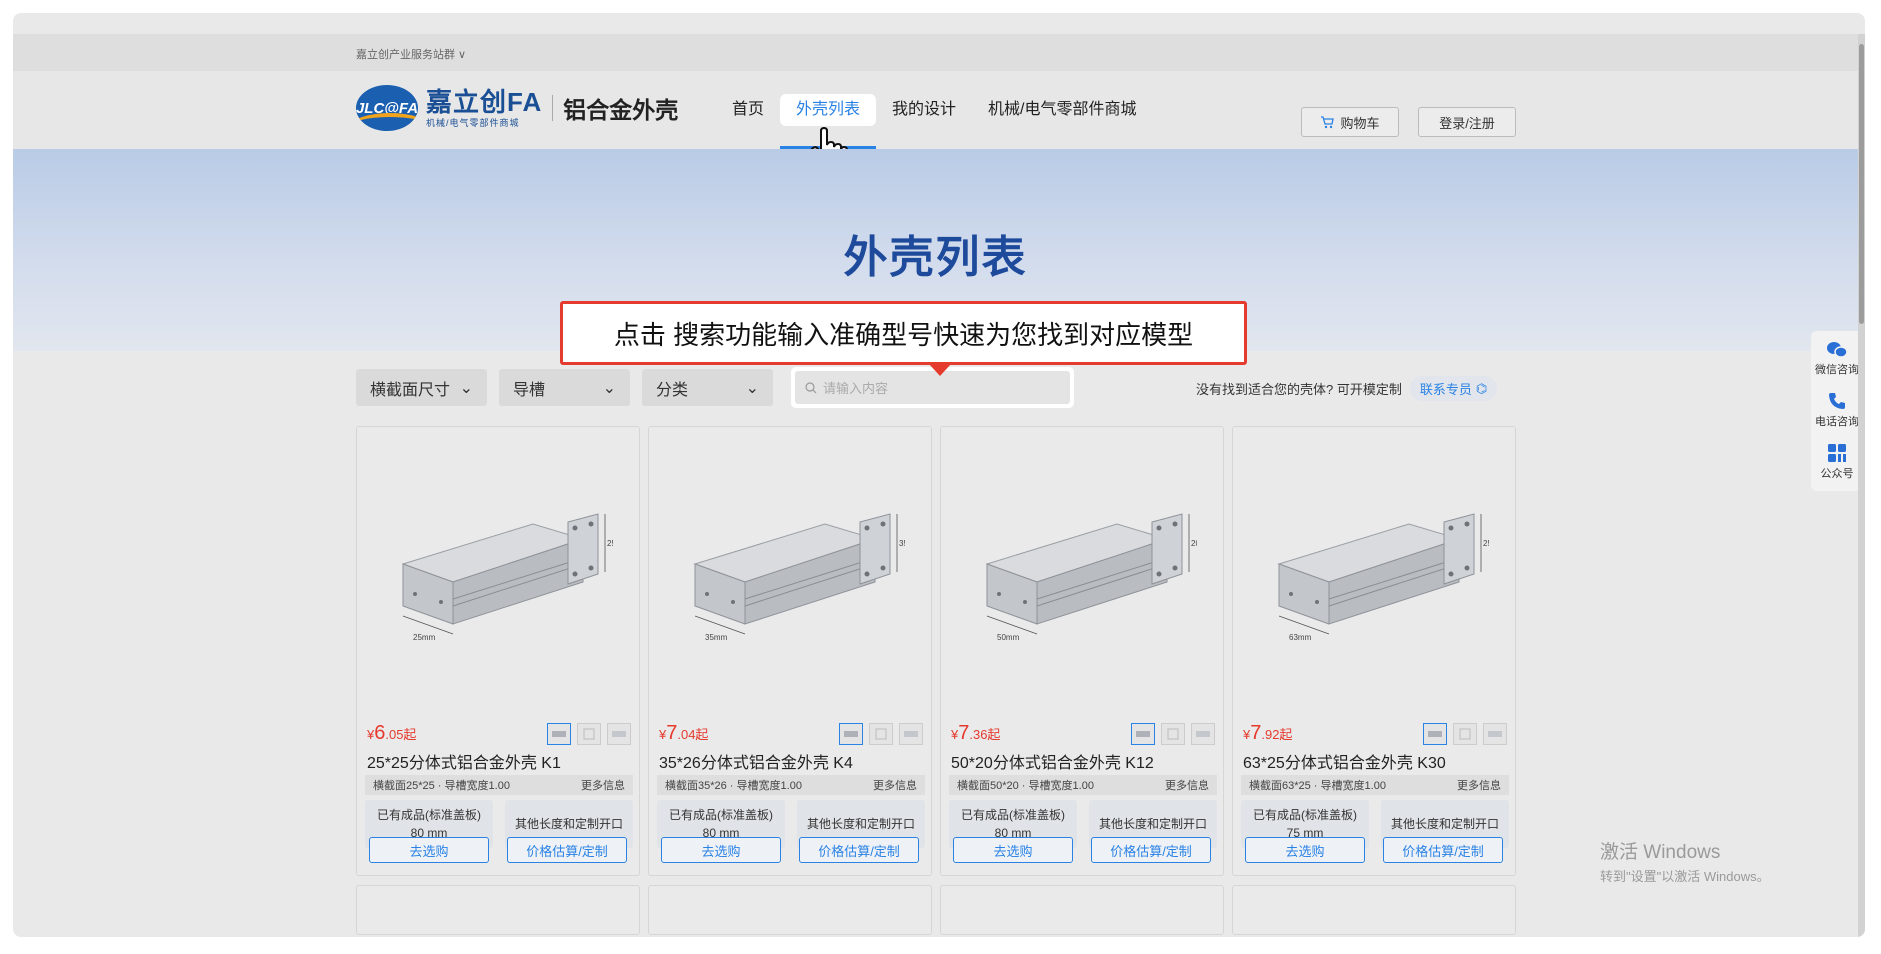 This screenshot has height=954, width=1881. What do you see at coordinates (1453, 388) in the screenshot?
I see `contact-agent-link: 联系专员 ⌬` at bounding box center [1453, 388].